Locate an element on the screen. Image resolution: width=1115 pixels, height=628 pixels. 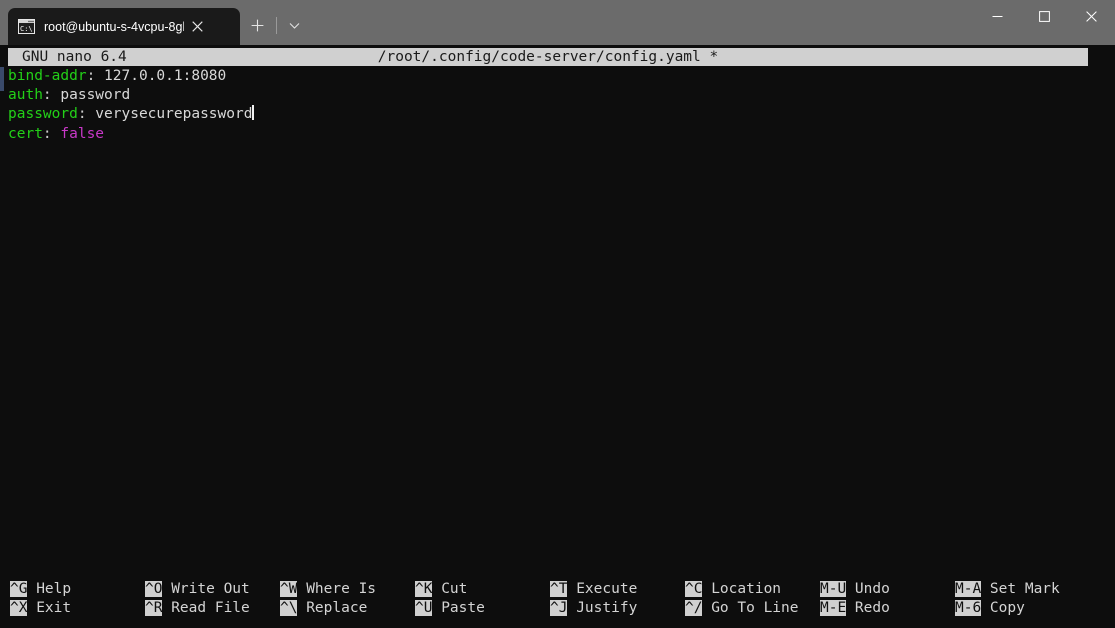
shortcut-key: M-U is located at coordinates (833, 589).